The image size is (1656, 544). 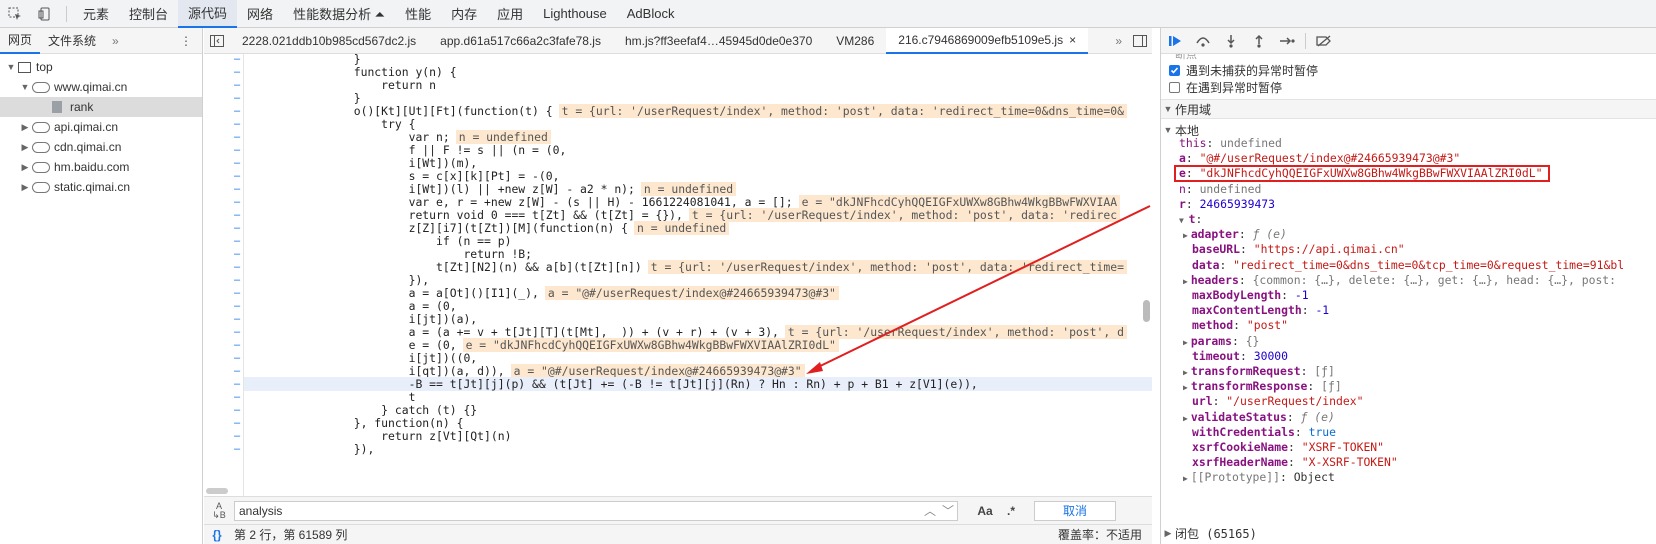 I want to click on search-field: analysis ︿ ﹀, so click(x=596, y=510).